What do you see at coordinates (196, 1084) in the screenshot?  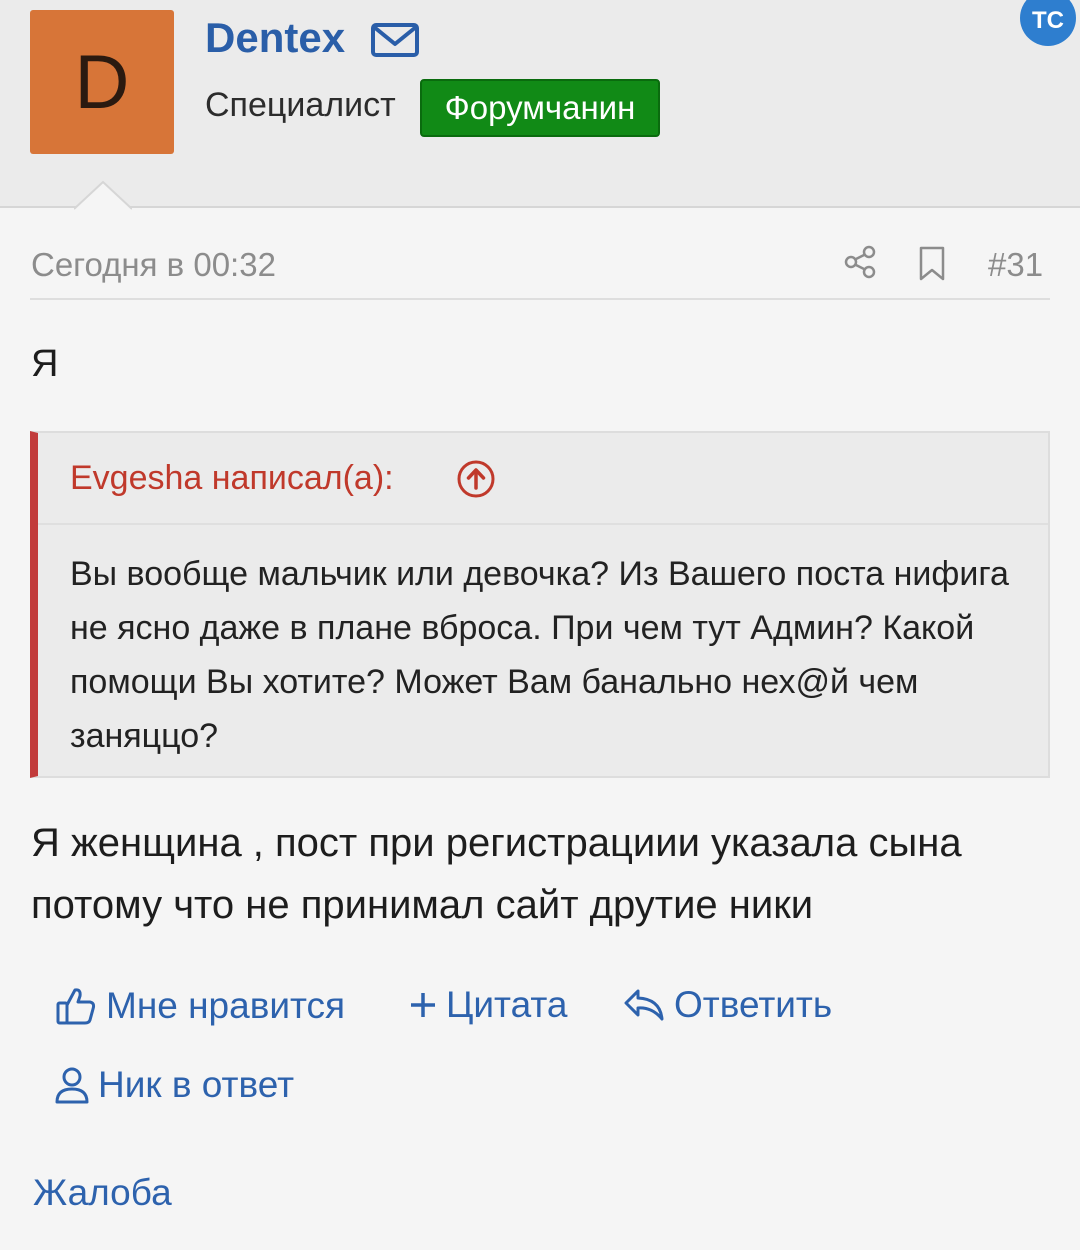 I see `nick-label: Ник в ответ` at bounding box center [196, 1084].